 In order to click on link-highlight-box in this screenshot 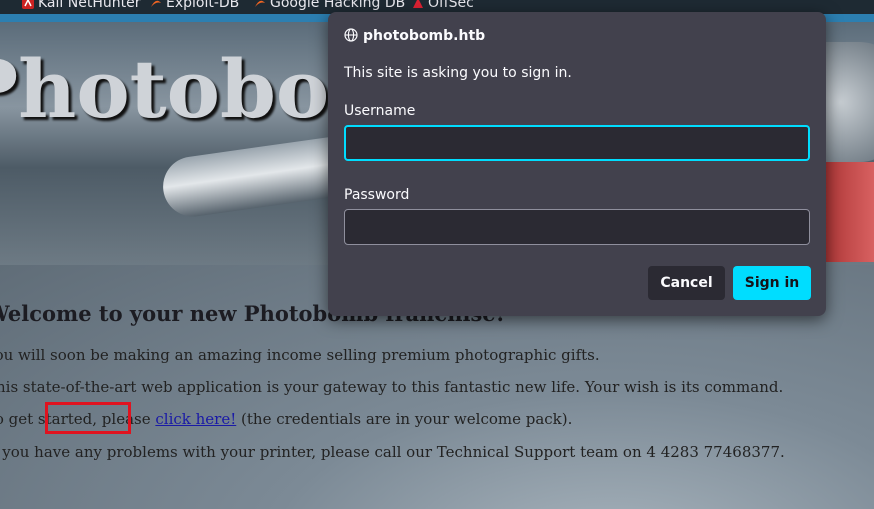, I will do `click(88, 418)`.